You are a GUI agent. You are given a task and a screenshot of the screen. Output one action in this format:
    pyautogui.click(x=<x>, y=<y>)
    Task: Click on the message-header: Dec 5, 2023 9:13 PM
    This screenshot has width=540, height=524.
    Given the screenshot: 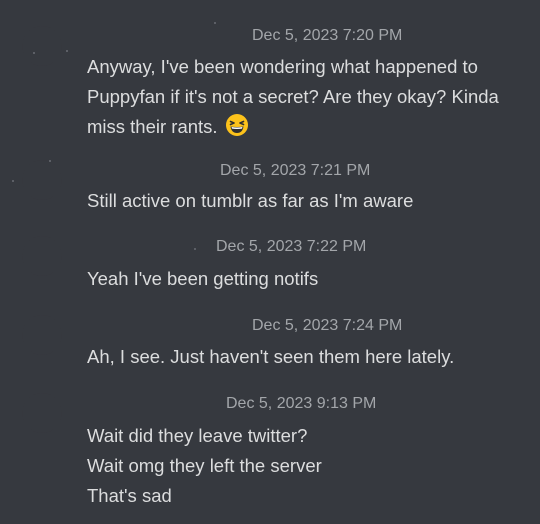 What is the action you would take?
    pyautogui.click(x=232, y=404)
    